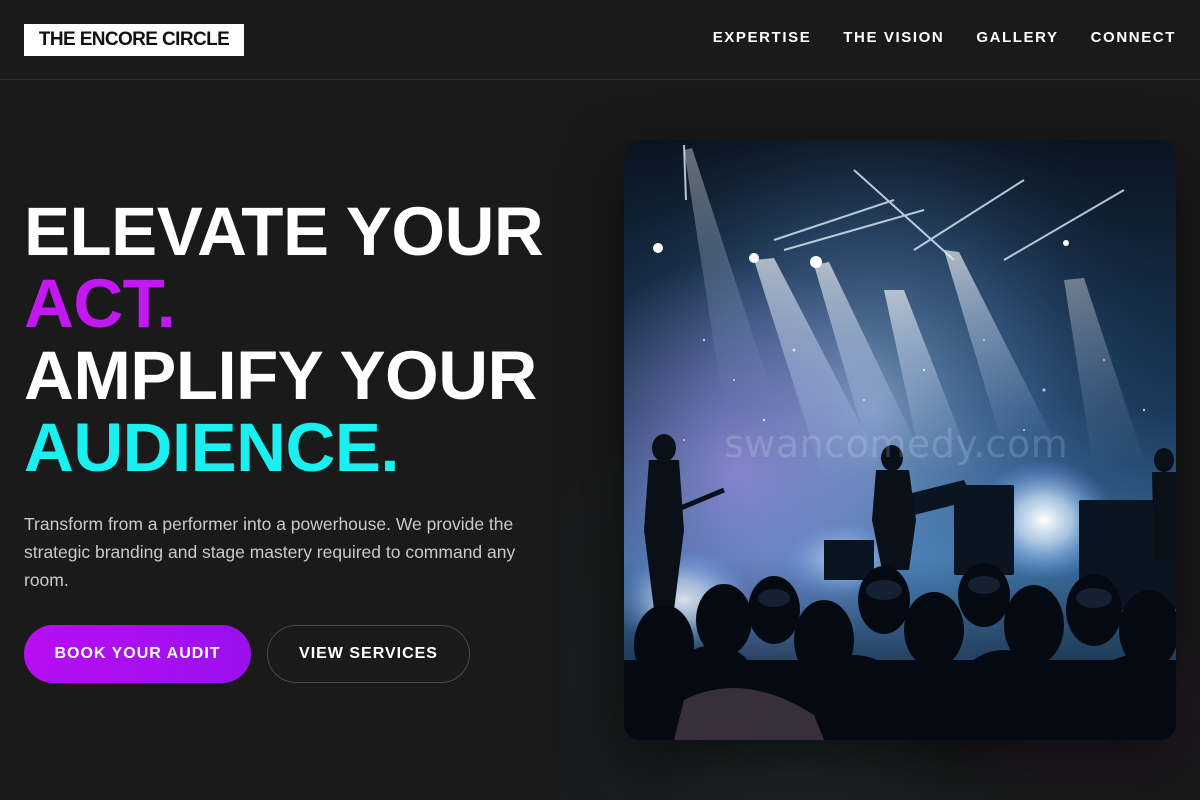 The image size is (1200, 800). Describe the element at coordinates (134, 40) in the screenshot. I see `brand-logo: THE ENCORE CIRCLE` at that location.